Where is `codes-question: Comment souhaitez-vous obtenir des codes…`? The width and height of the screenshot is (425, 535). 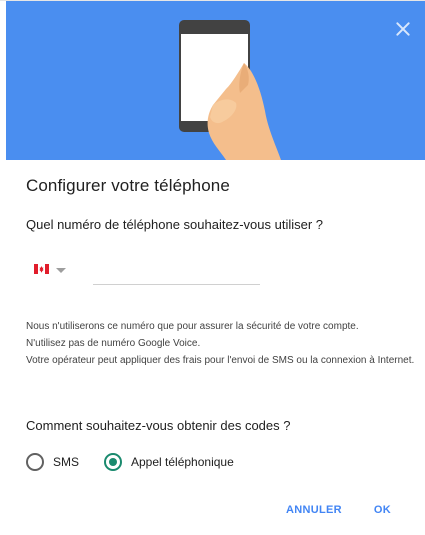
codes-question: Comment souhaitez-vous obtenir des codes… is located at coordinates (158, 425).